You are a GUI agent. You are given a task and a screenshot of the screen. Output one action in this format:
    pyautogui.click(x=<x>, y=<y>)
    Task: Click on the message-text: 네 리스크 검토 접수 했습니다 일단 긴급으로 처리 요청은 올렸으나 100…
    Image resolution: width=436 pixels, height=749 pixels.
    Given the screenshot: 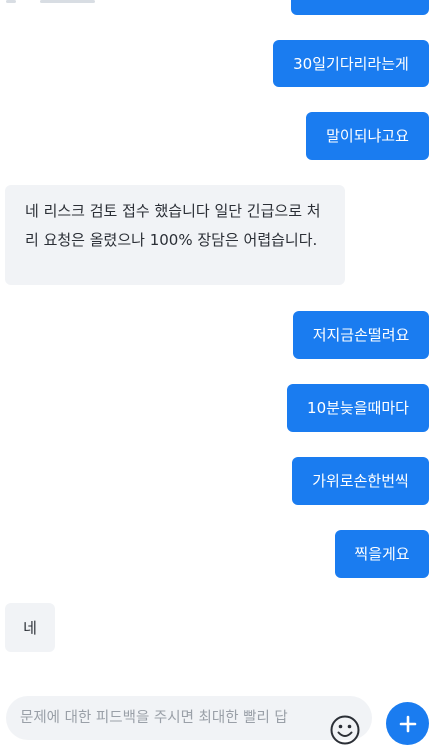 What is the action you would take?
    pyautogui.click(x=173, y=225)
    